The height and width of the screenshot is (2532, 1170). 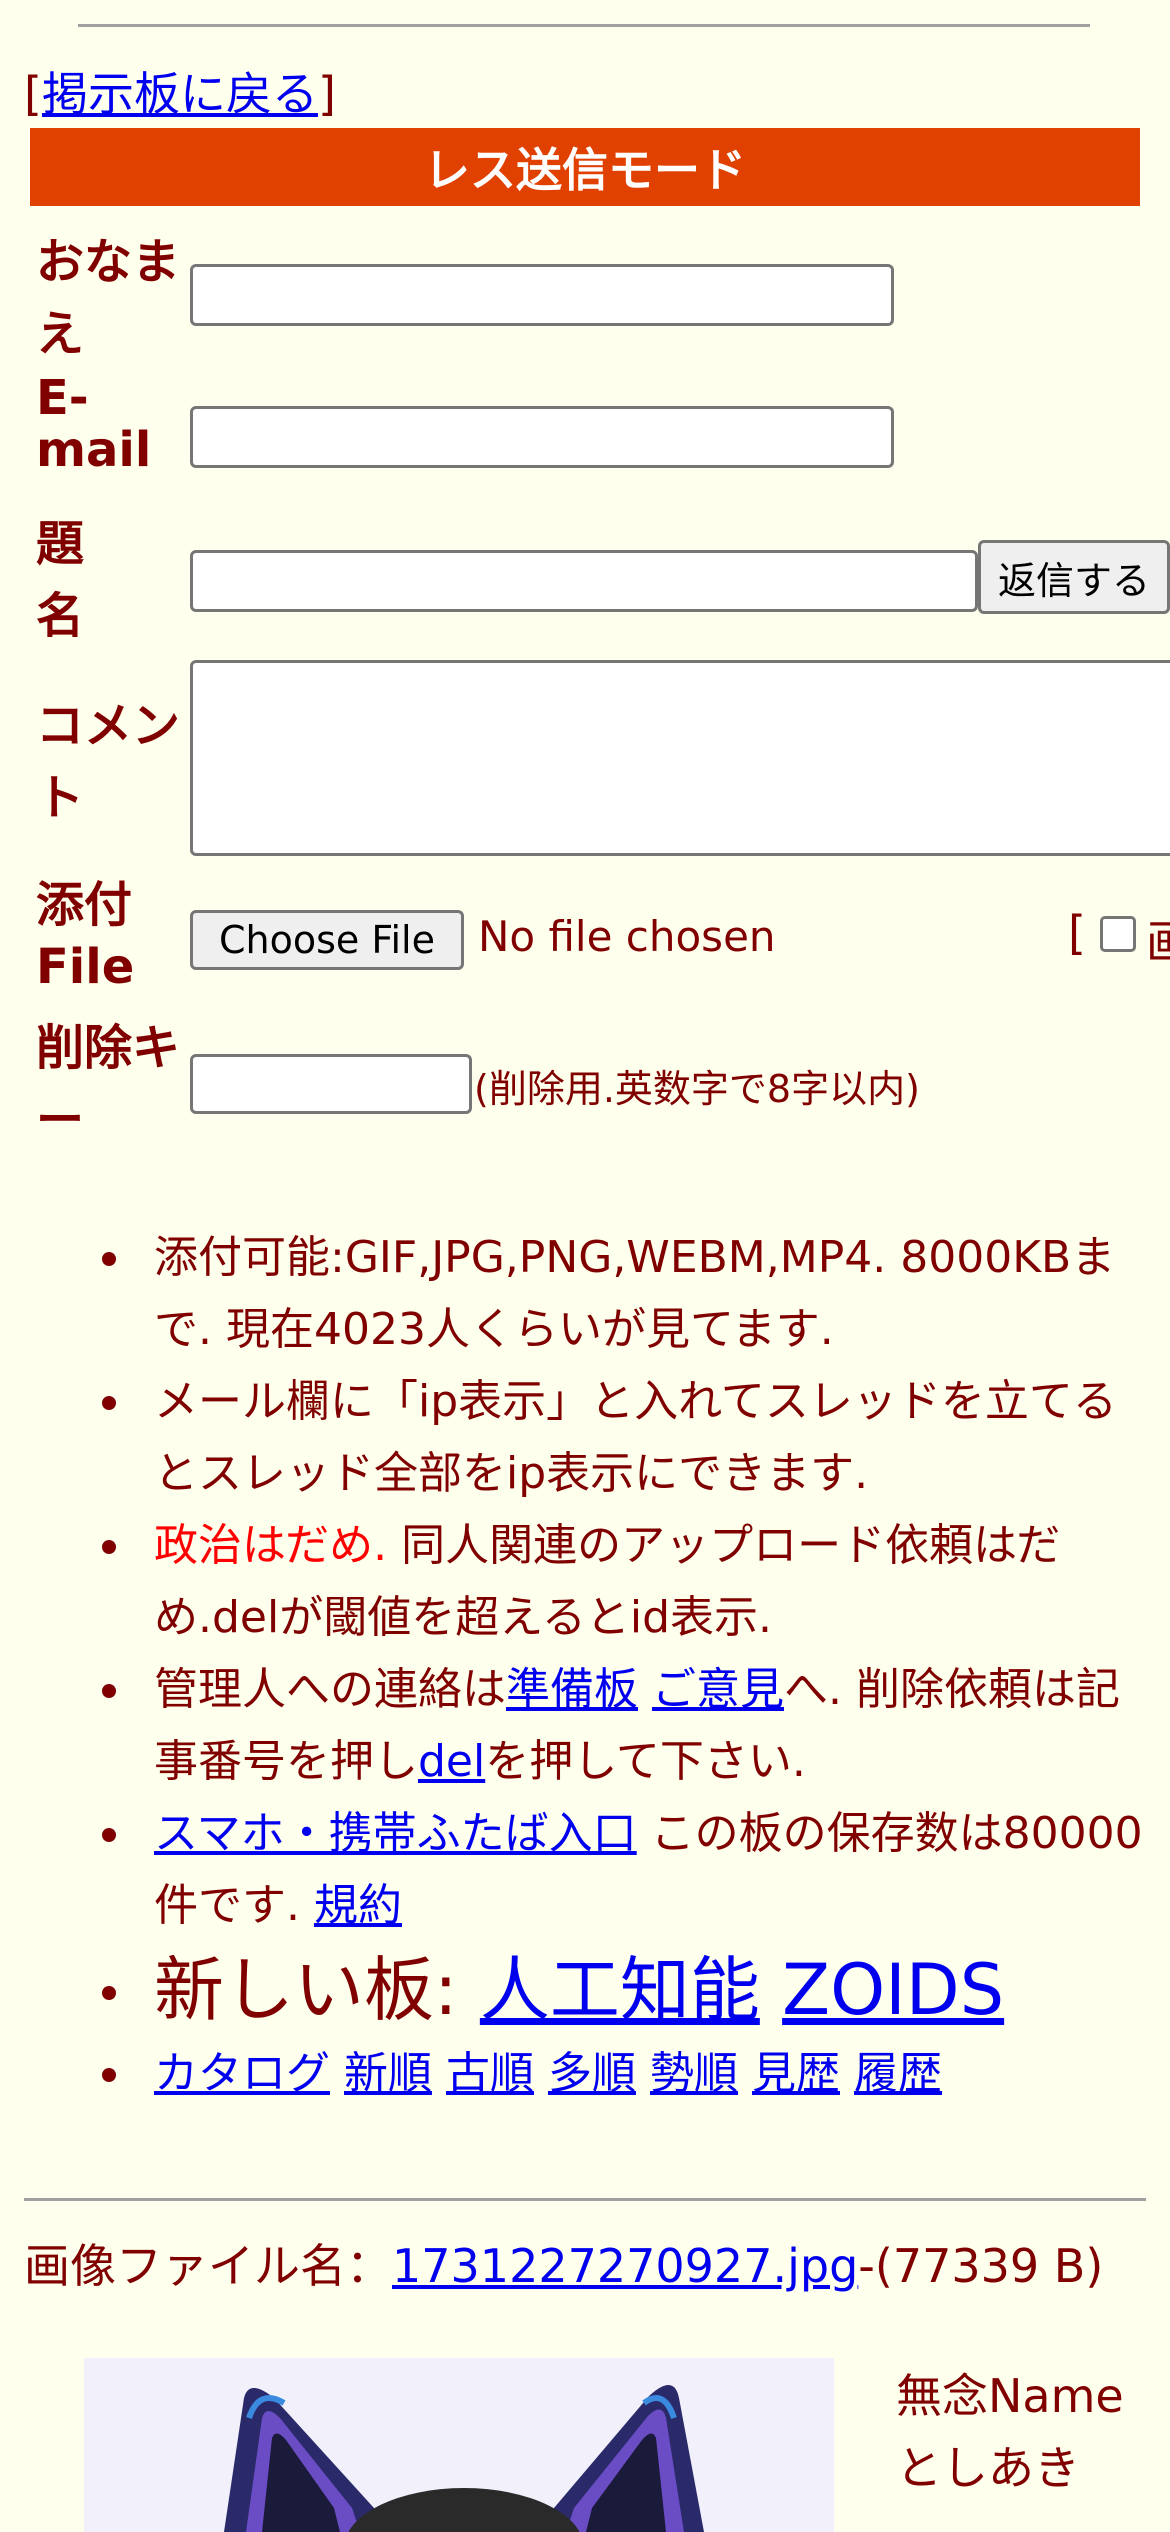 What do you see at coordinates (1010, 2432) in the screenshot?
I see `poster-name: 無念Name としあき` at bounding box center [1010, 2432].